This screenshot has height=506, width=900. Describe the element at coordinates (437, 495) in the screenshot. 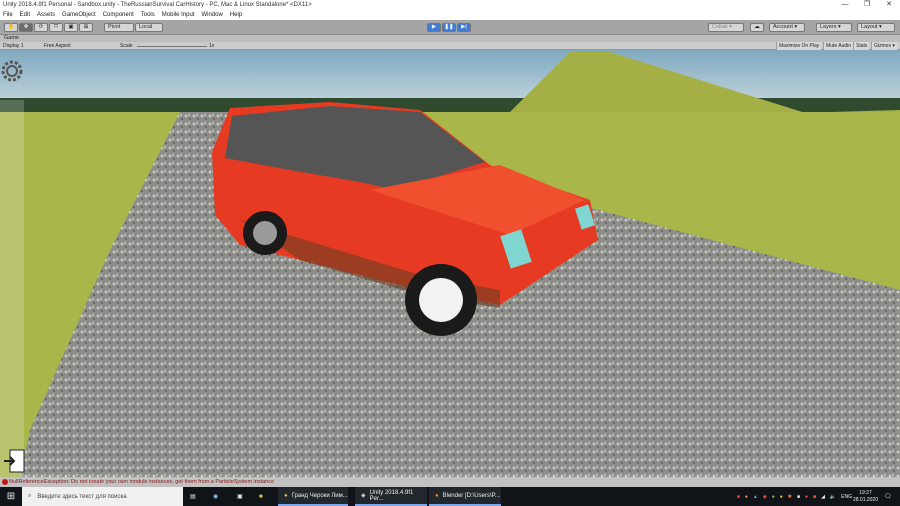

I see `blender-icon: ●` at that location.